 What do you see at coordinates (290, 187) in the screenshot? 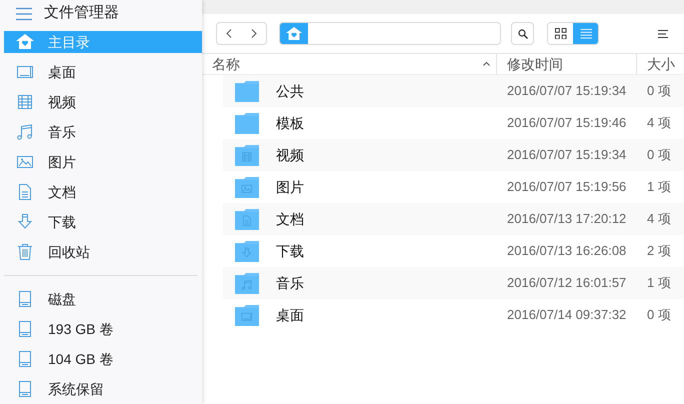
I see `file-name: 图片` at bounding box center [290, 187].